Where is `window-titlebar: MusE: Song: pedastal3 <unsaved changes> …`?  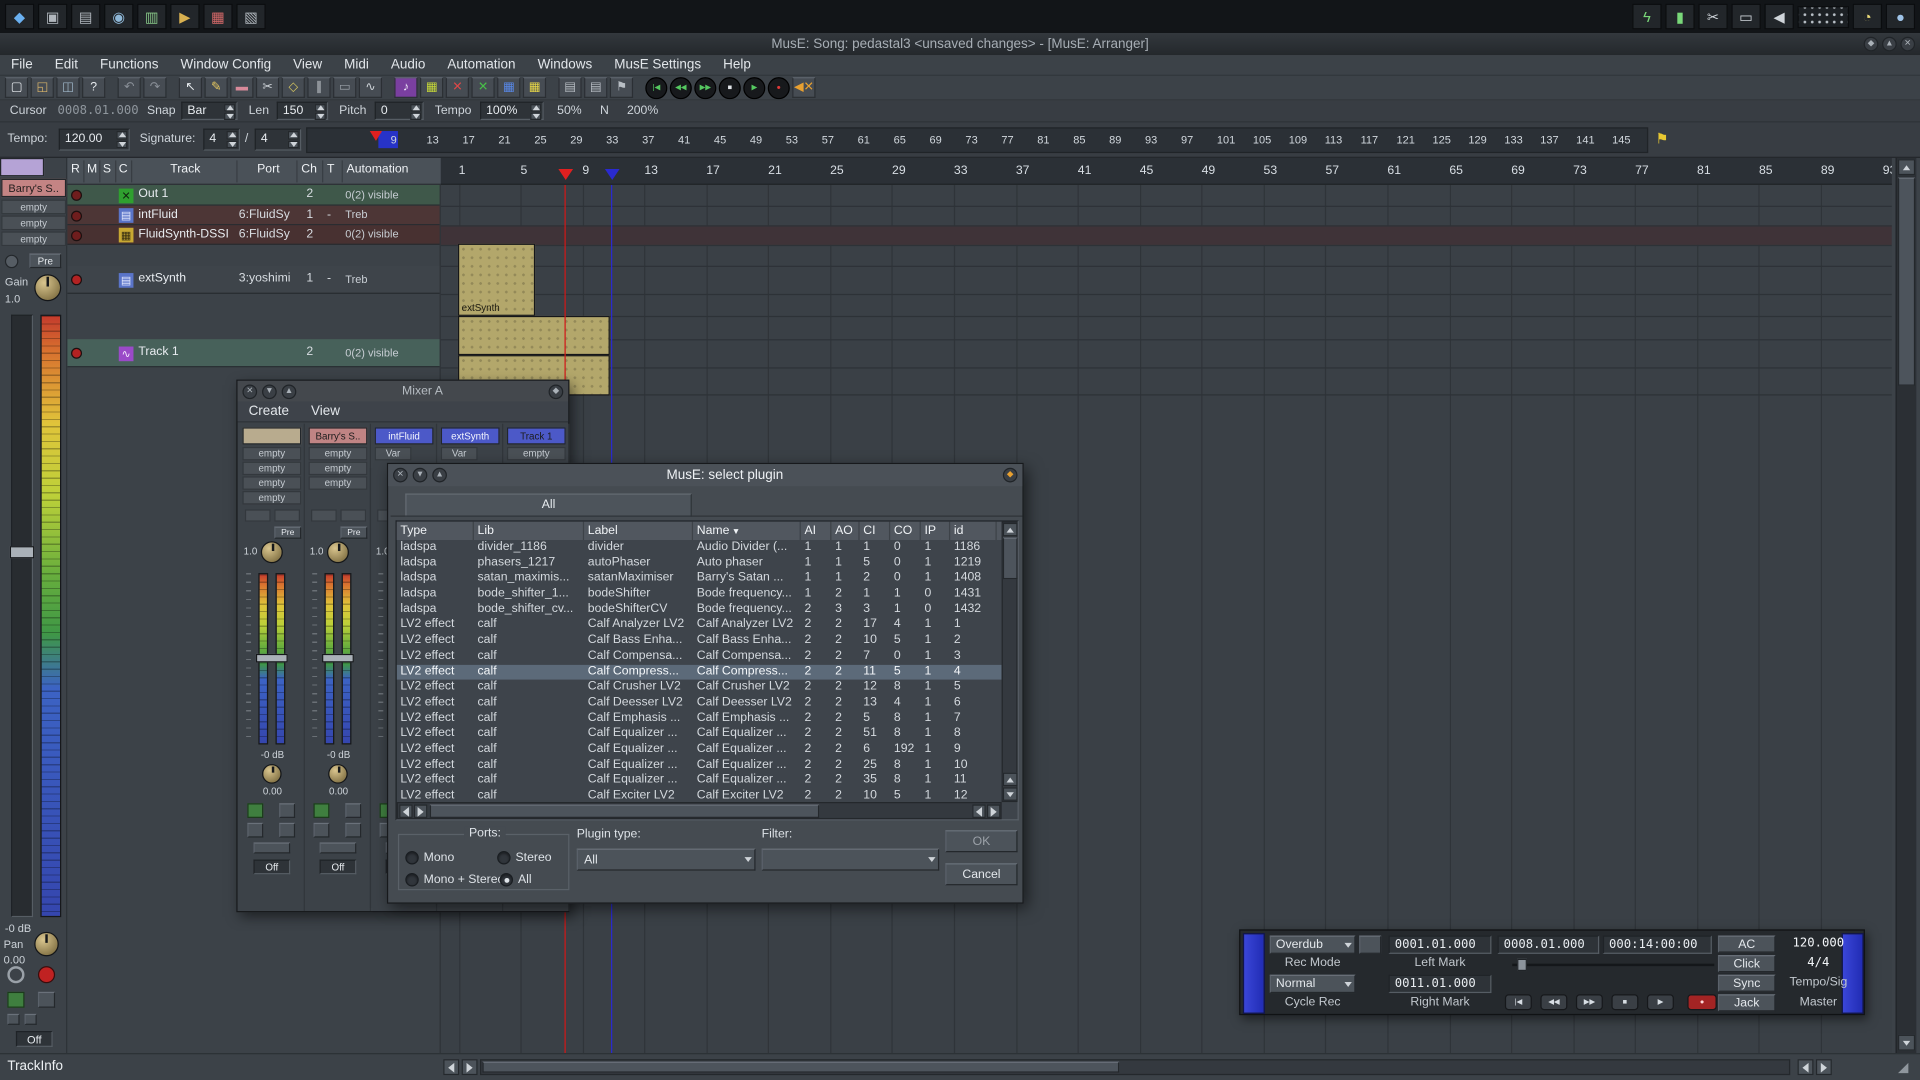
window-titlebar: MusE: Song: pedastal3 <unsaved changes> … is located at coordinates (960, 44).